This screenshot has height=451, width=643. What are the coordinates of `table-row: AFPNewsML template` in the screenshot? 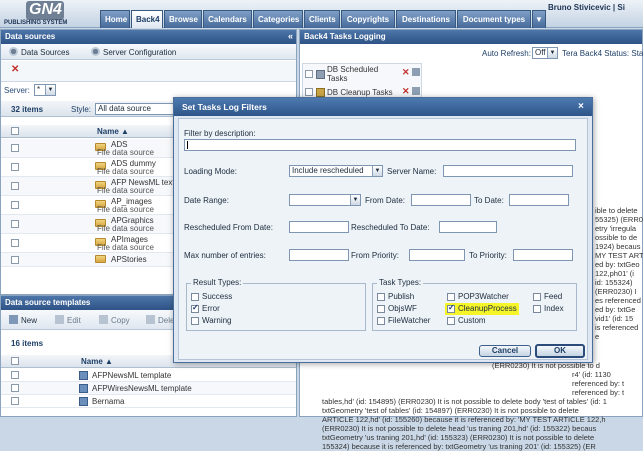 It's located at (148, 375).